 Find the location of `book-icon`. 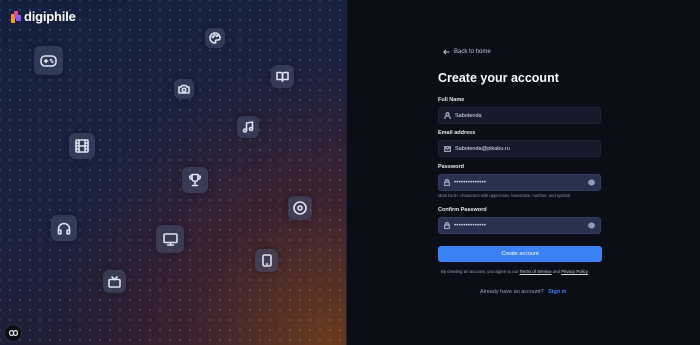

book-icon is located at coordinates (282, 76).